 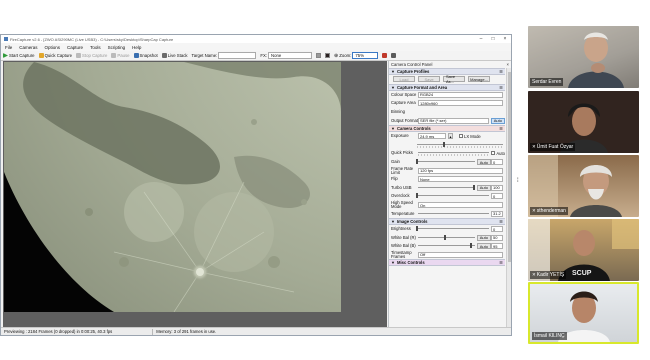 I want to click on menu-tools: Tools, so click(x=95, y=47).